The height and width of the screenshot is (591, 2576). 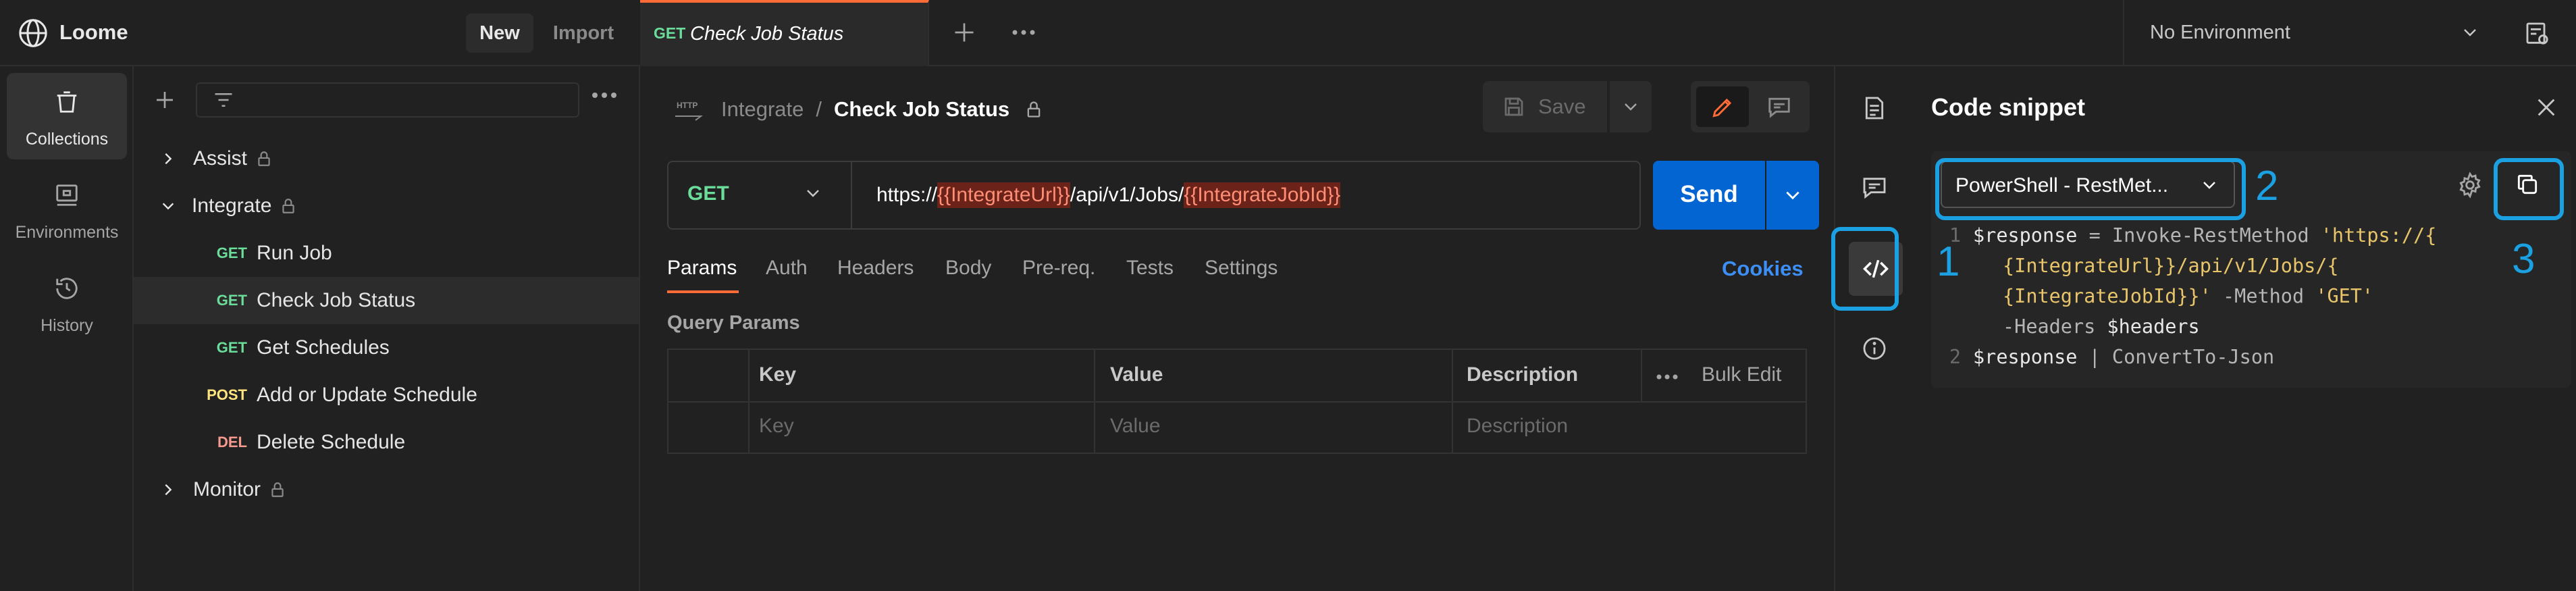 I want to click on code-token: -Headers, so click(x=2055, y=326).